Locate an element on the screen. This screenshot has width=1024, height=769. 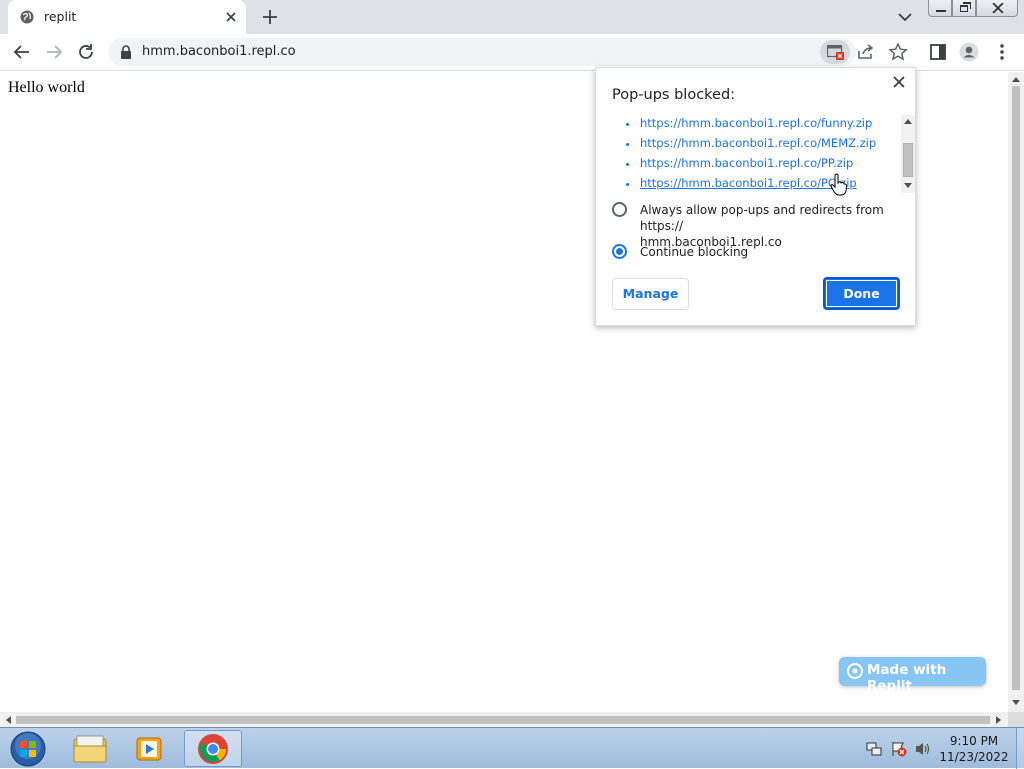
blocked-link-text: https://hmm.baconboi1.repl.co/PO.zip is located at coordinates (748, 183).